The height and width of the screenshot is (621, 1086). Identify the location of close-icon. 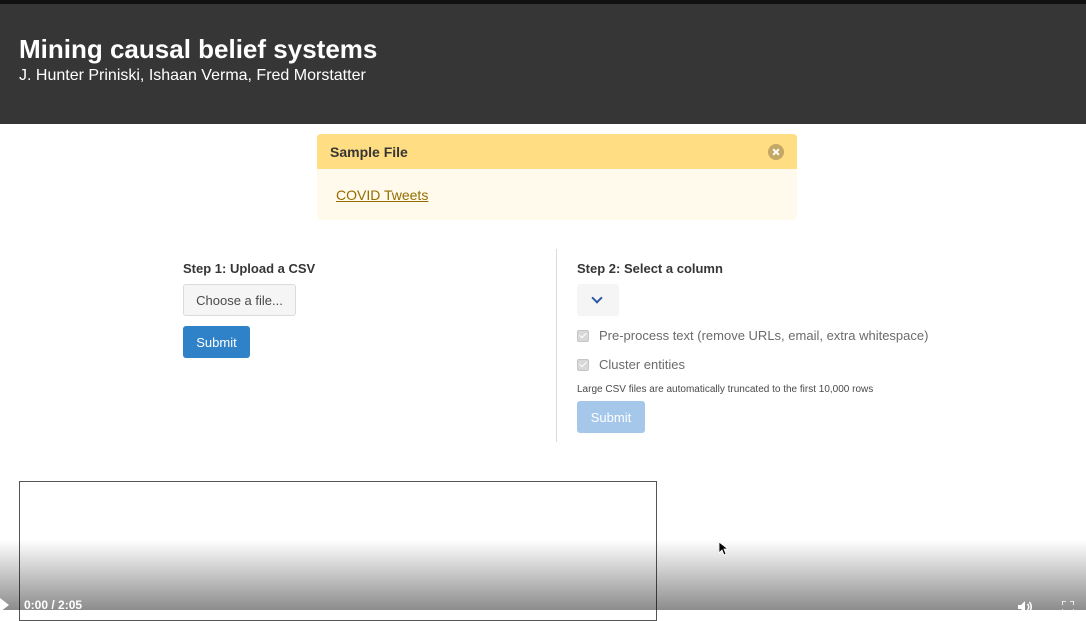
(776, 152).